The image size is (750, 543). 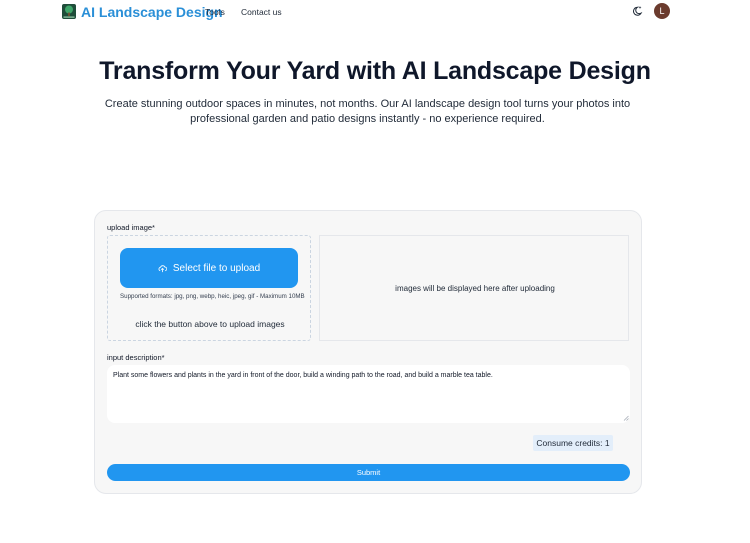 I want to click on cloud-upload-icon, so click(x=162, y=268).